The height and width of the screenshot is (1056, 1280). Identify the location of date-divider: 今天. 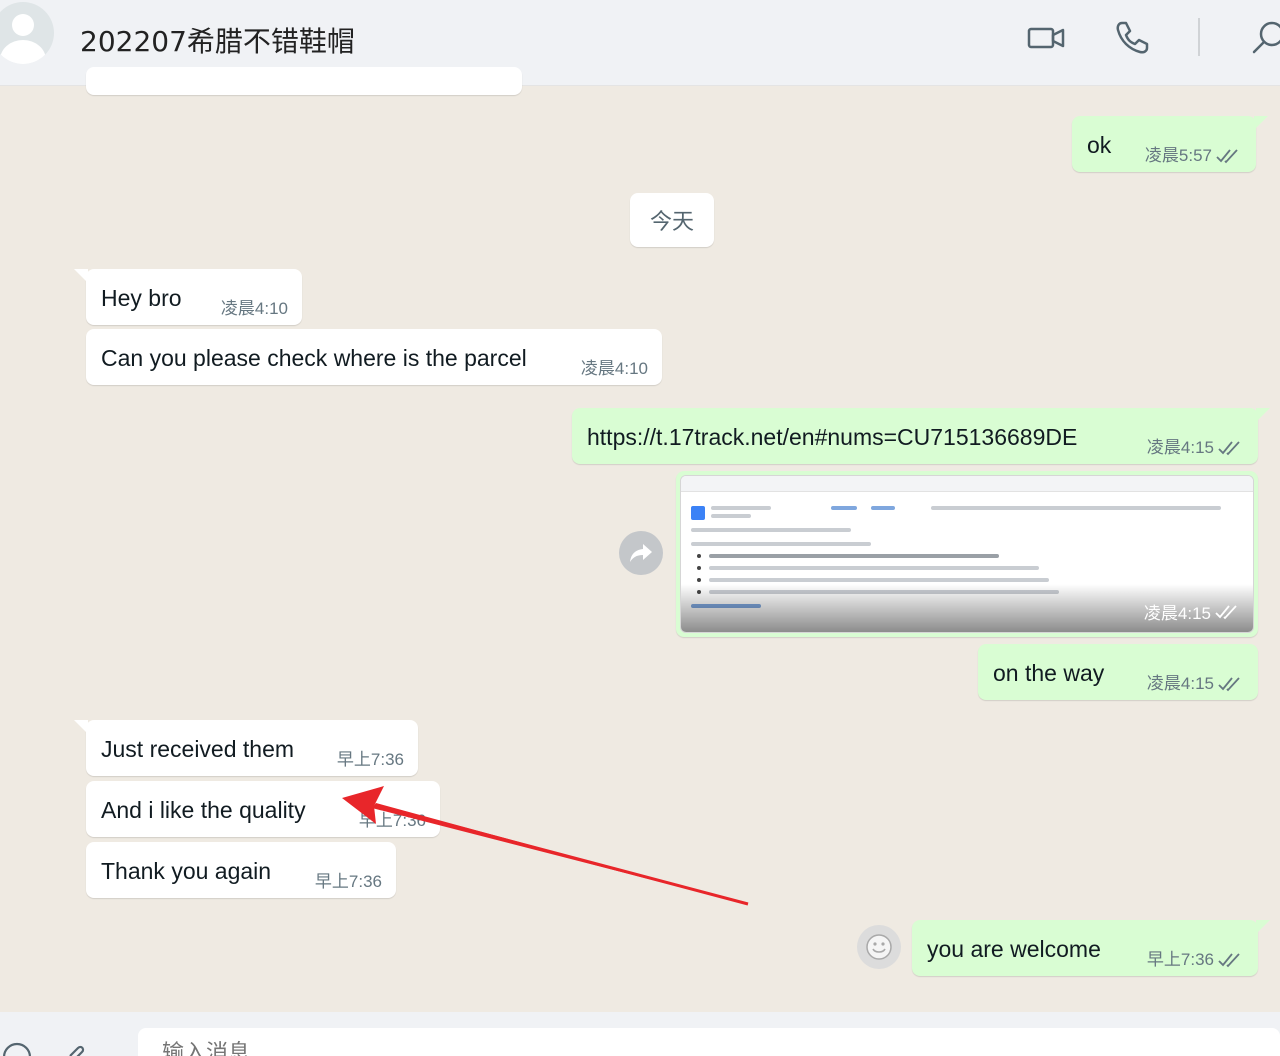
(672, 220).